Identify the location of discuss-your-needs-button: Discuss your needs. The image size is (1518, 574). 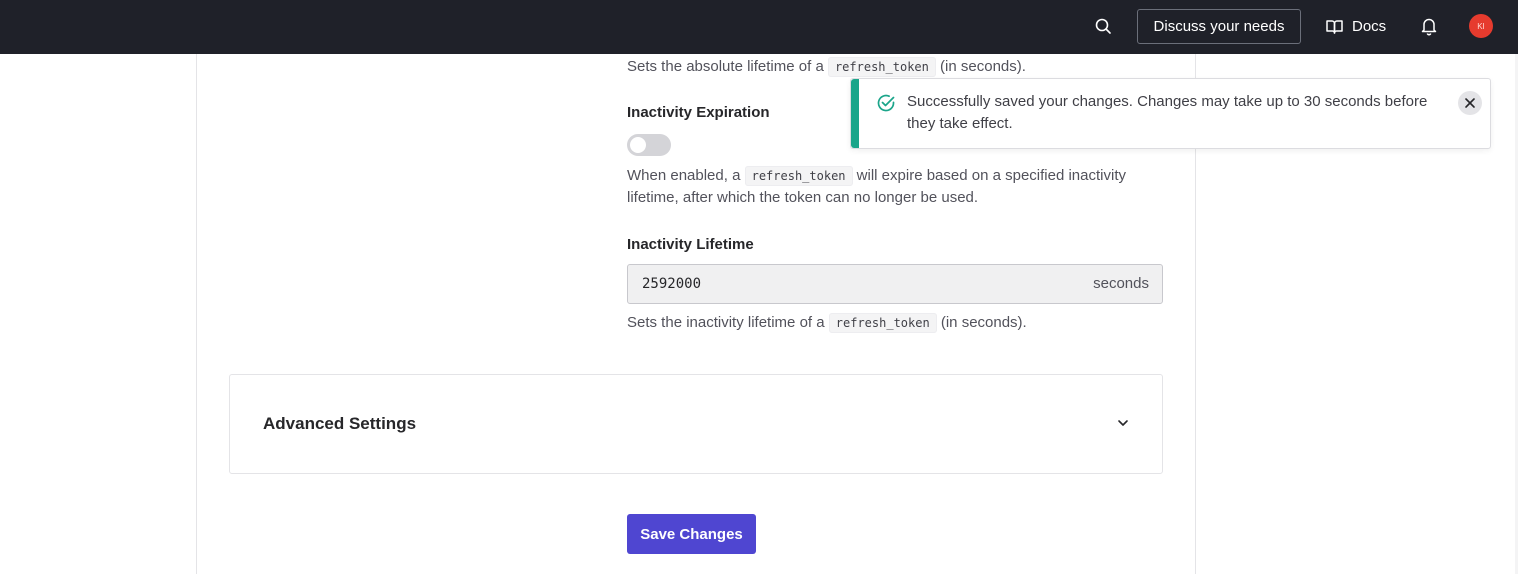
(1219, 26).